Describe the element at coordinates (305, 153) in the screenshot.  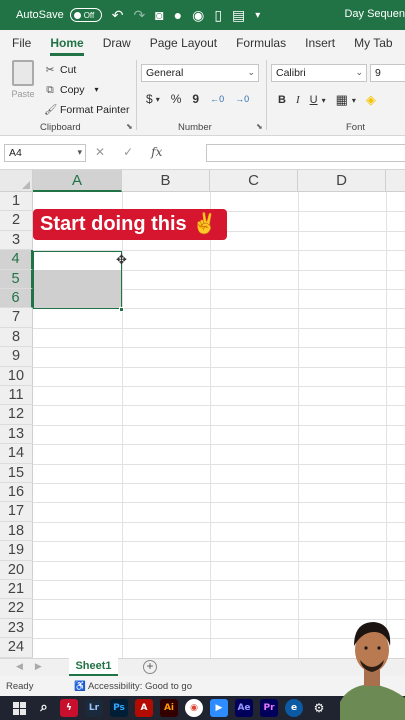
I see `formula-input` at that location.